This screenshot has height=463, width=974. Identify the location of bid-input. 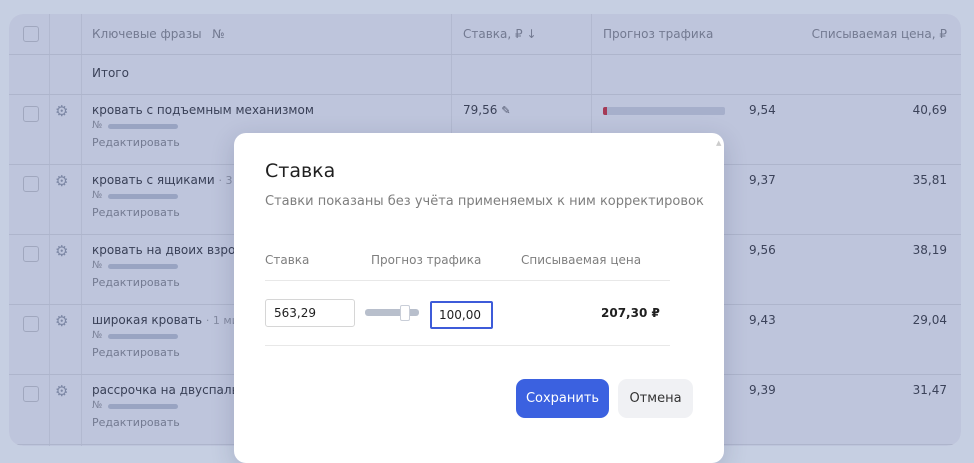
(310, 313).